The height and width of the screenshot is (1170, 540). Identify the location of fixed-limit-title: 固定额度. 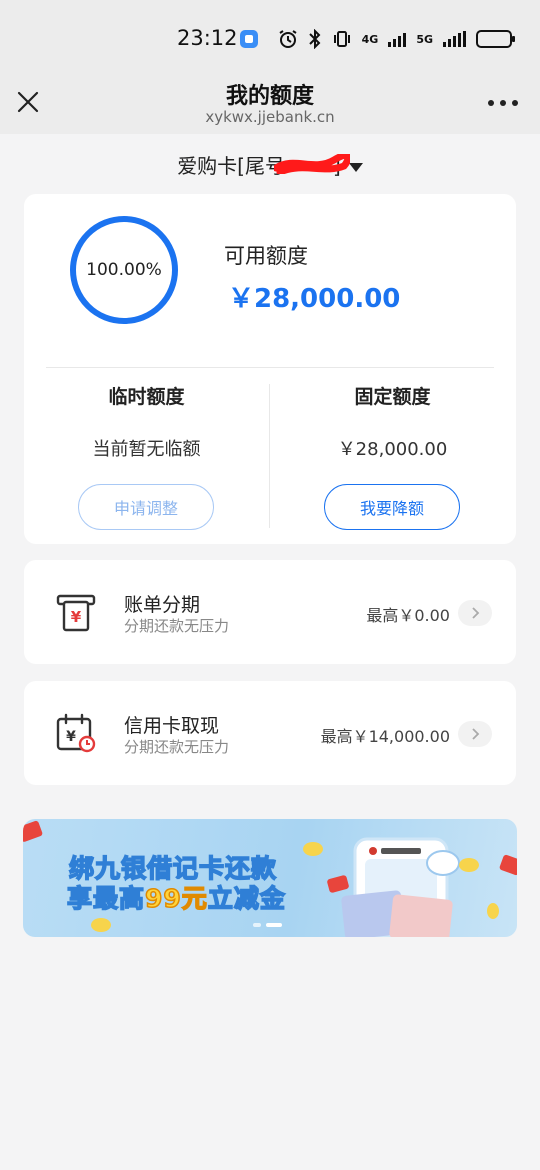
(392, 397).